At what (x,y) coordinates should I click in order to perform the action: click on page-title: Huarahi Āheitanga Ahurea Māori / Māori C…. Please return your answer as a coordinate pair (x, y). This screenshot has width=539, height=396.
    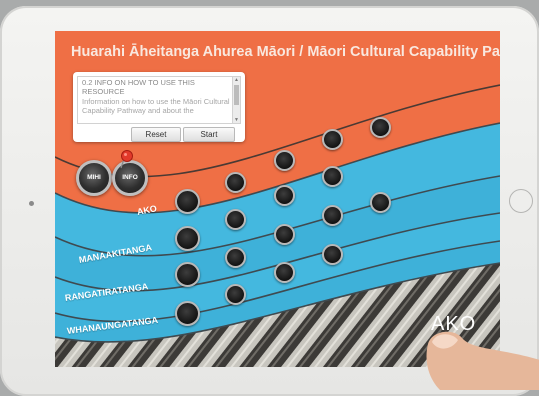
    Looking at the image, I should click on (285, 52).